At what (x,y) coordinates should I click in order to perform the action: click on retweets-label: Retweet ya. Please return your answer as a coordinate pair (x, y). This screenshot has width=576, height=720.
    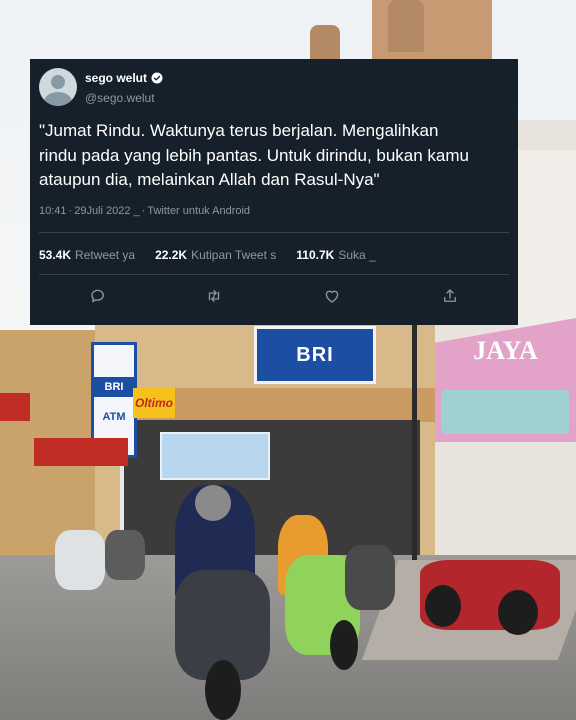
    Looking at the image, I should click on (105, 255).